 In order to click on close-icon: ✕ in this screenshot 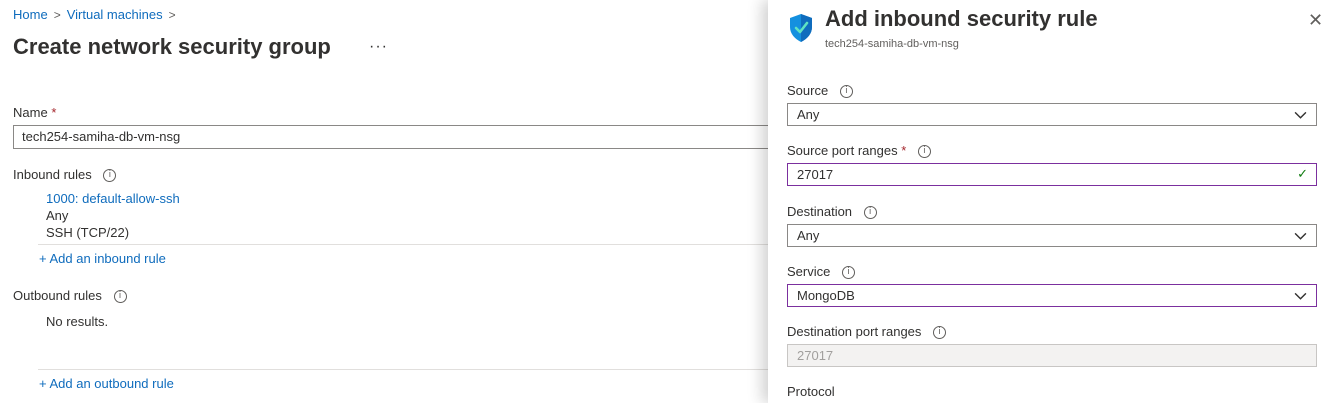, I will do `click(1315, 20)`.